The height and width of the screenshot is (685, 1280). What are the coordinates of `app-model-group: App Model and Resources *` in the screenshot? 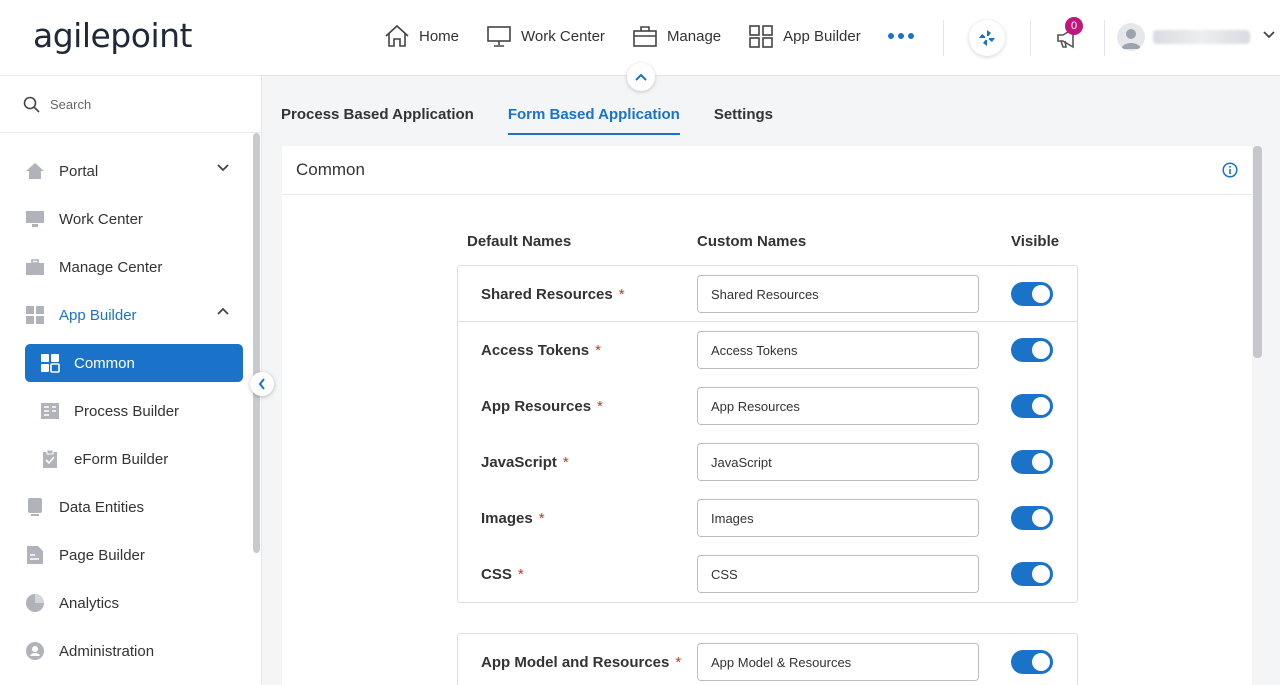 It's located at (767, 659).